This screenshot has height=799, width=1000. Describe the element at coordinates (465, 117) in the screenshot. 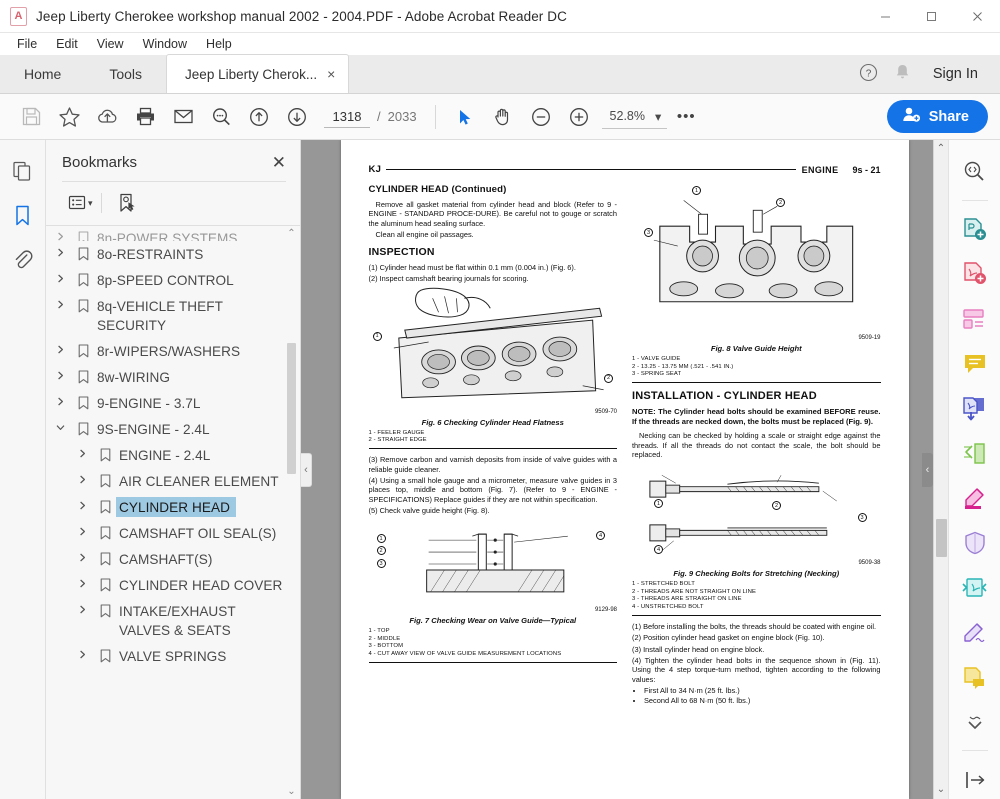

I see `select-cursor-icon` at that location.